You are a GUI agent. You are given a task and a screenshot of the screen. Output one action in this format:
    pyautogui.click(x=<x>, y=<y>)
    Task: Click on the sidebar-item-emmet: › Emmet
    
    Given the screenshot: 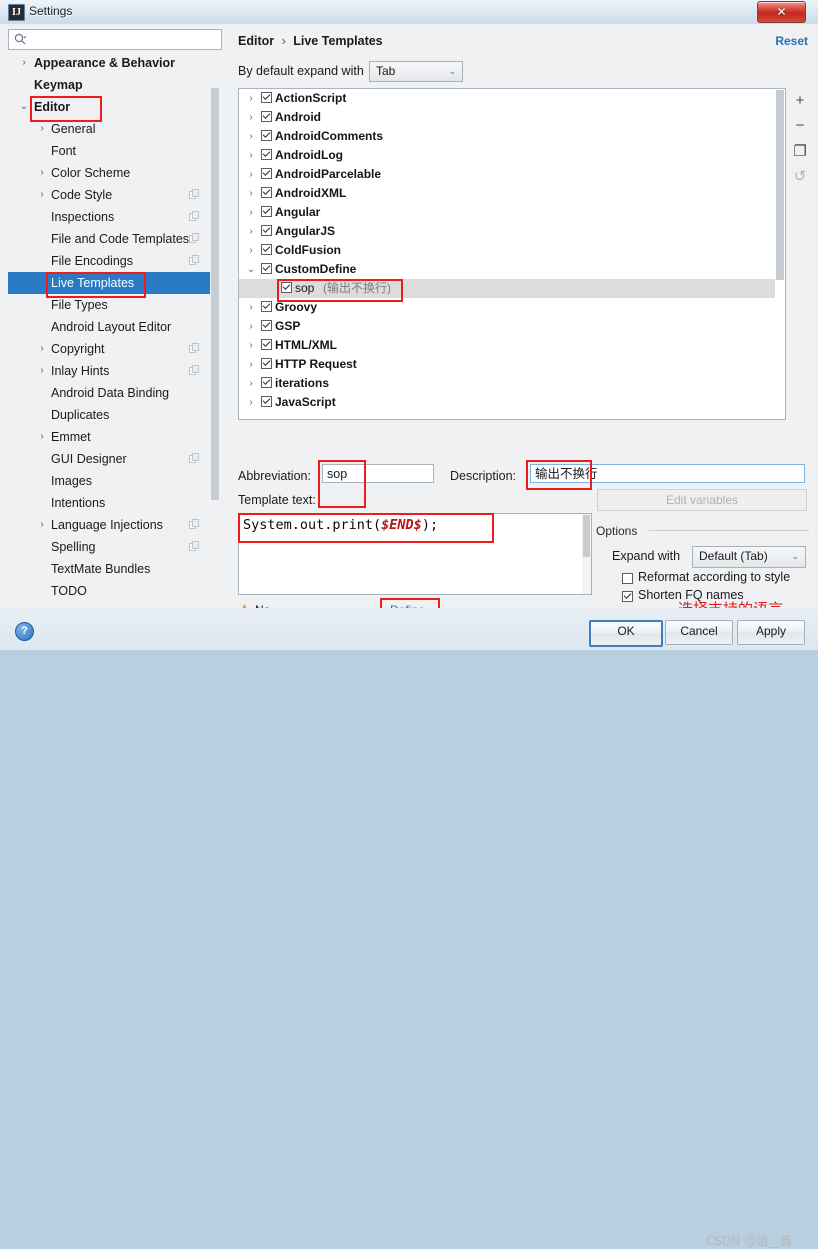 What is the action you would take?
    pyautogui.click(x=114, y=437)
    